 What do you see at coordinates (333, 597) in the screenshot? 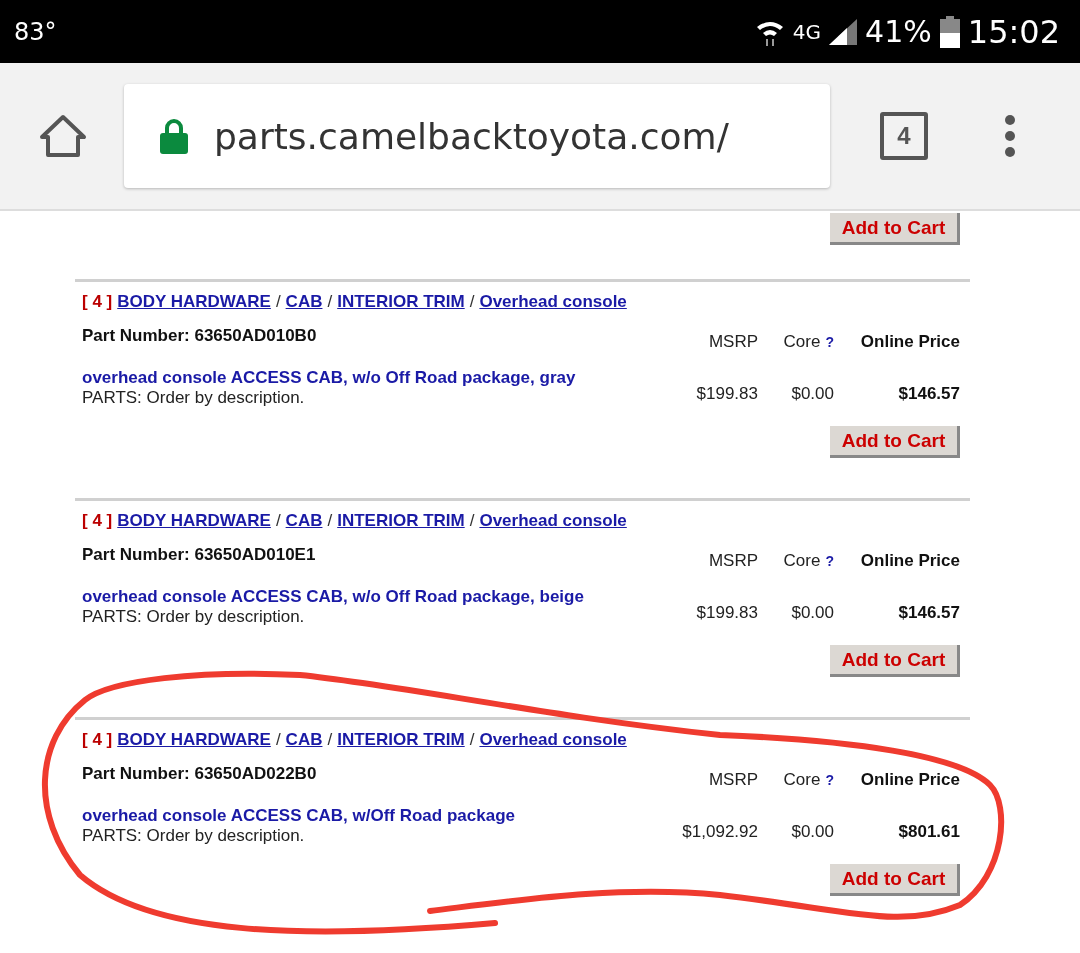
I see `part-description-link: overhead console ACCESS CAB, w/o Off Road package, beige` at bounding box center [333, 597].